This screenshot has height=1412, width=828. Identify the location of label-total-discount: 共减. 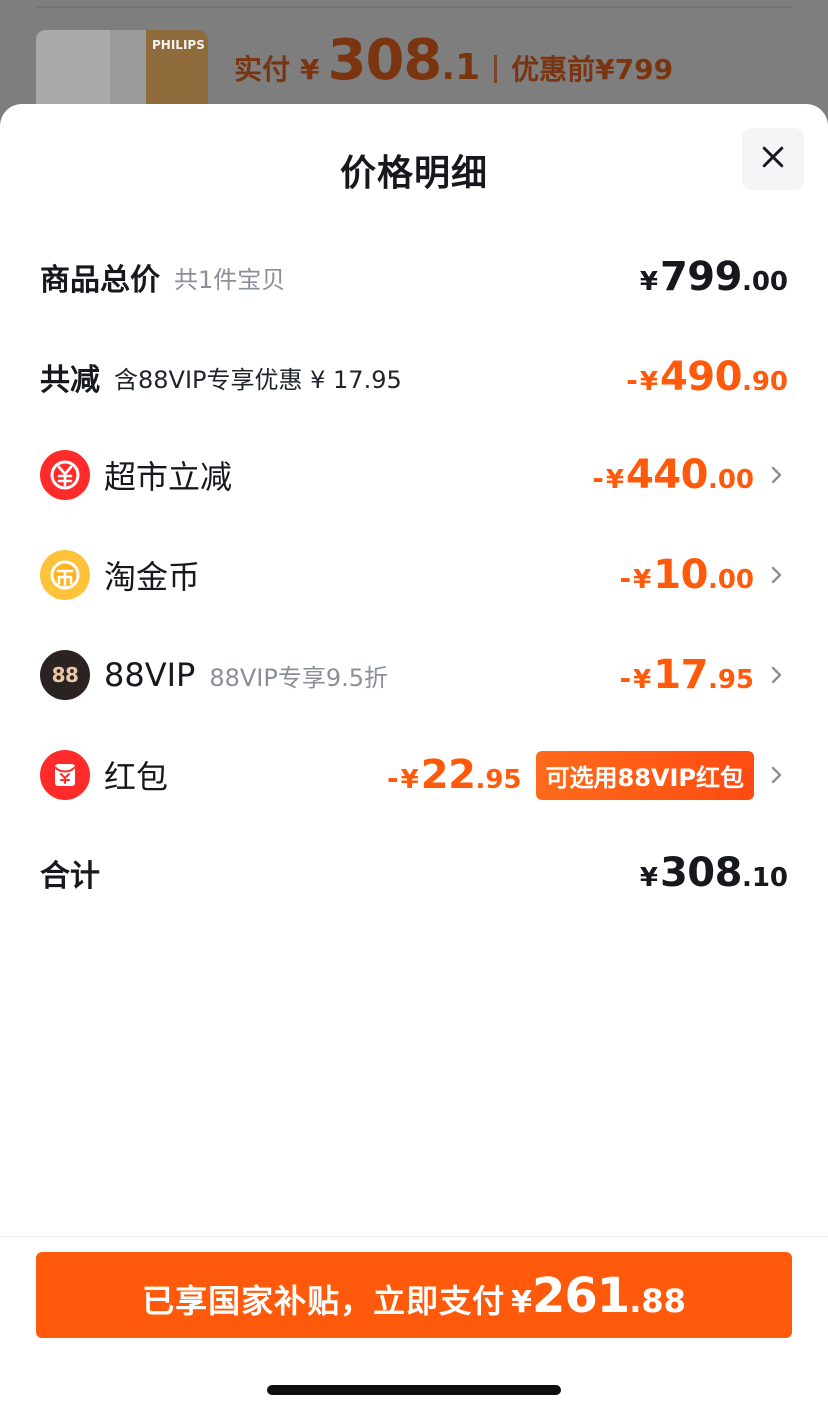
(70, 380).